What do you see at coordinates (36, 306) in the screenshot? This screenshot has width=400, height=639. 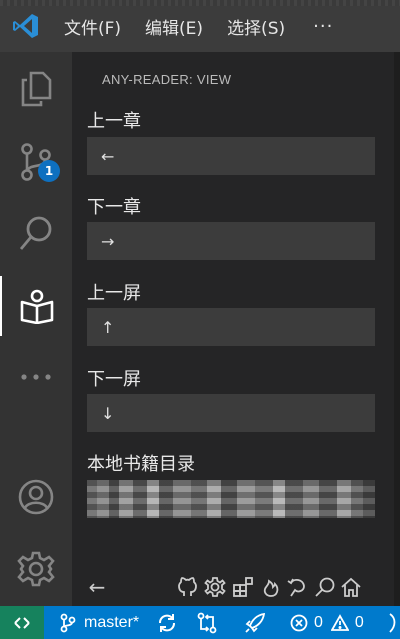 I see `any-reader-book-icon` at bounding box center [36, 306].